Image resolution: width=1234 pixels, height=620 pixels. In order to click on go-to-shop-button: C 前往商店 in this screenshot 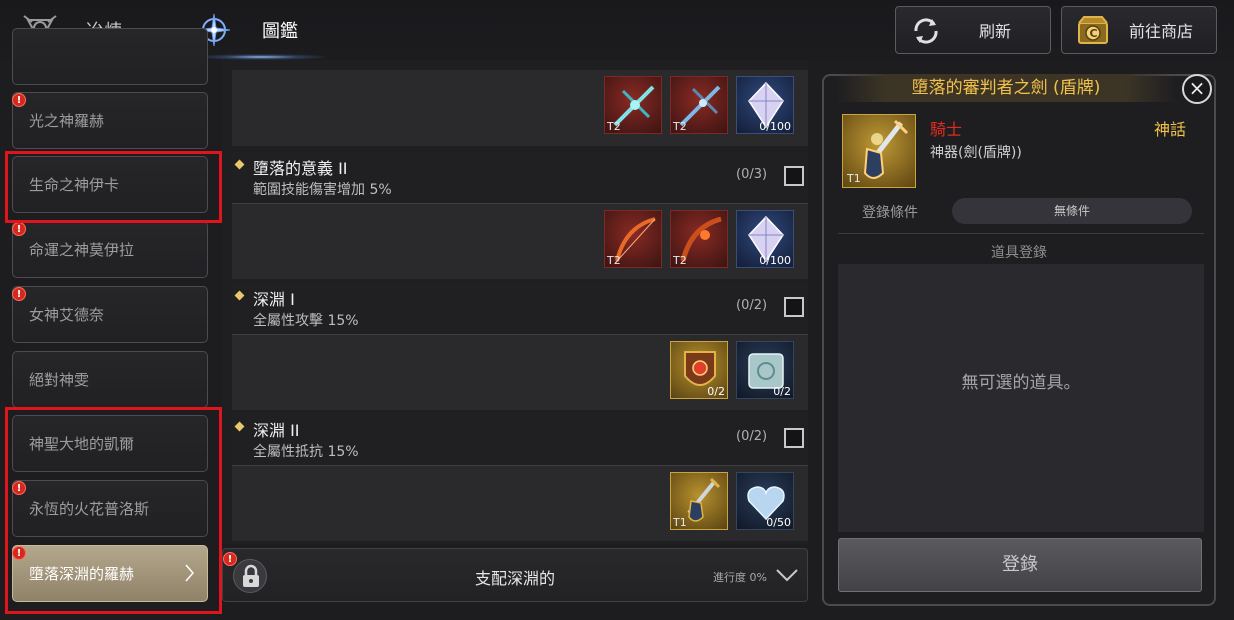, I will do `click(1139, 30)`.